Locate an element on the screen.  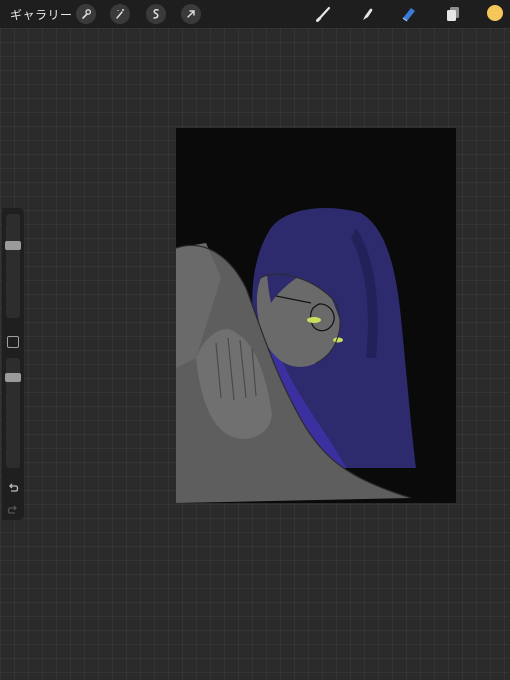
adjustments-button is located at coordinates (120, 14).